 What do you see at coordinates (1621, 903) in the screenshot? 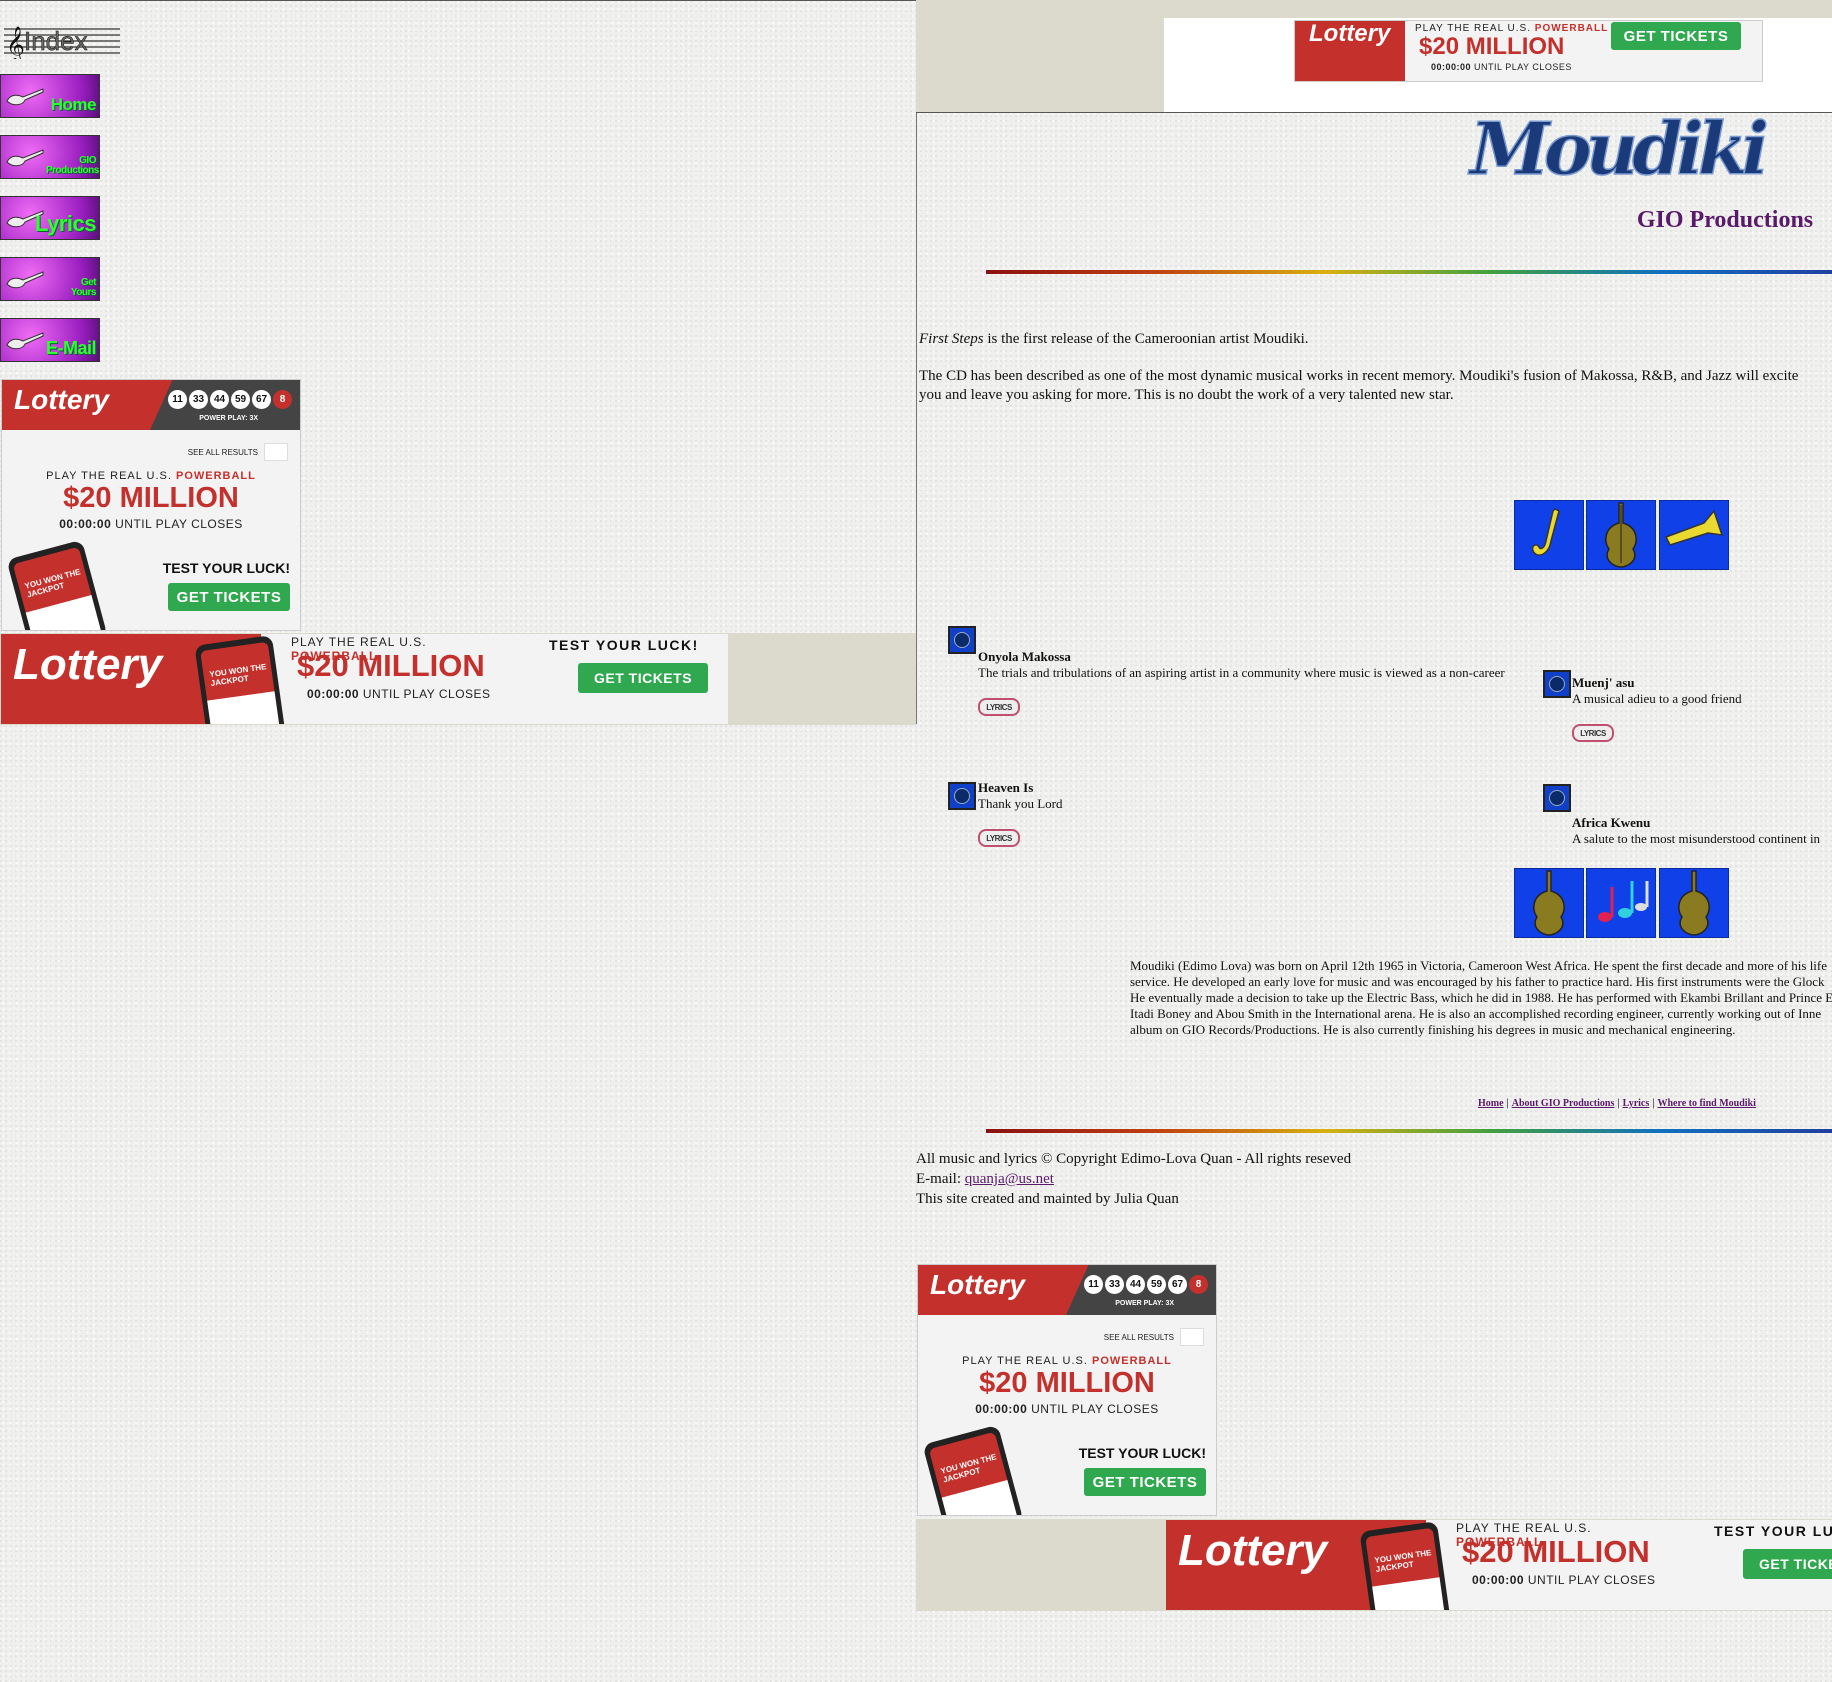
I see `music-notes-icon` at bounding box center [1621, 903].